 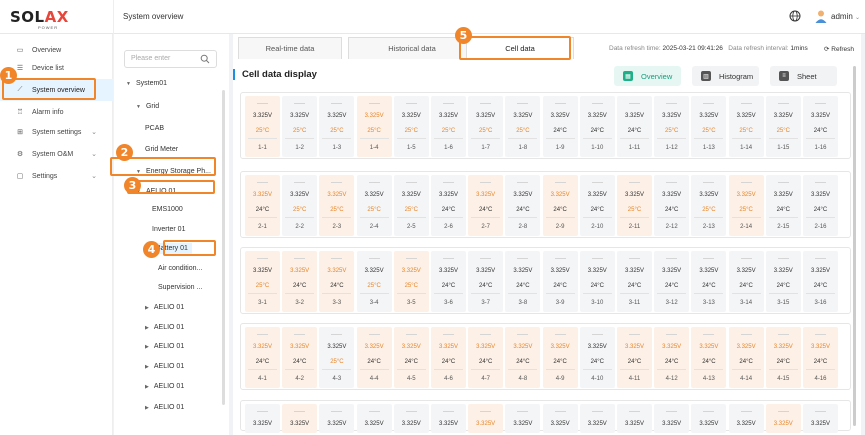 What do you see at coordinates (486, 281) in the screenshot?
I see `battery-cell: 3.325V 24°C 3-7` at bounding box center [486, 281].